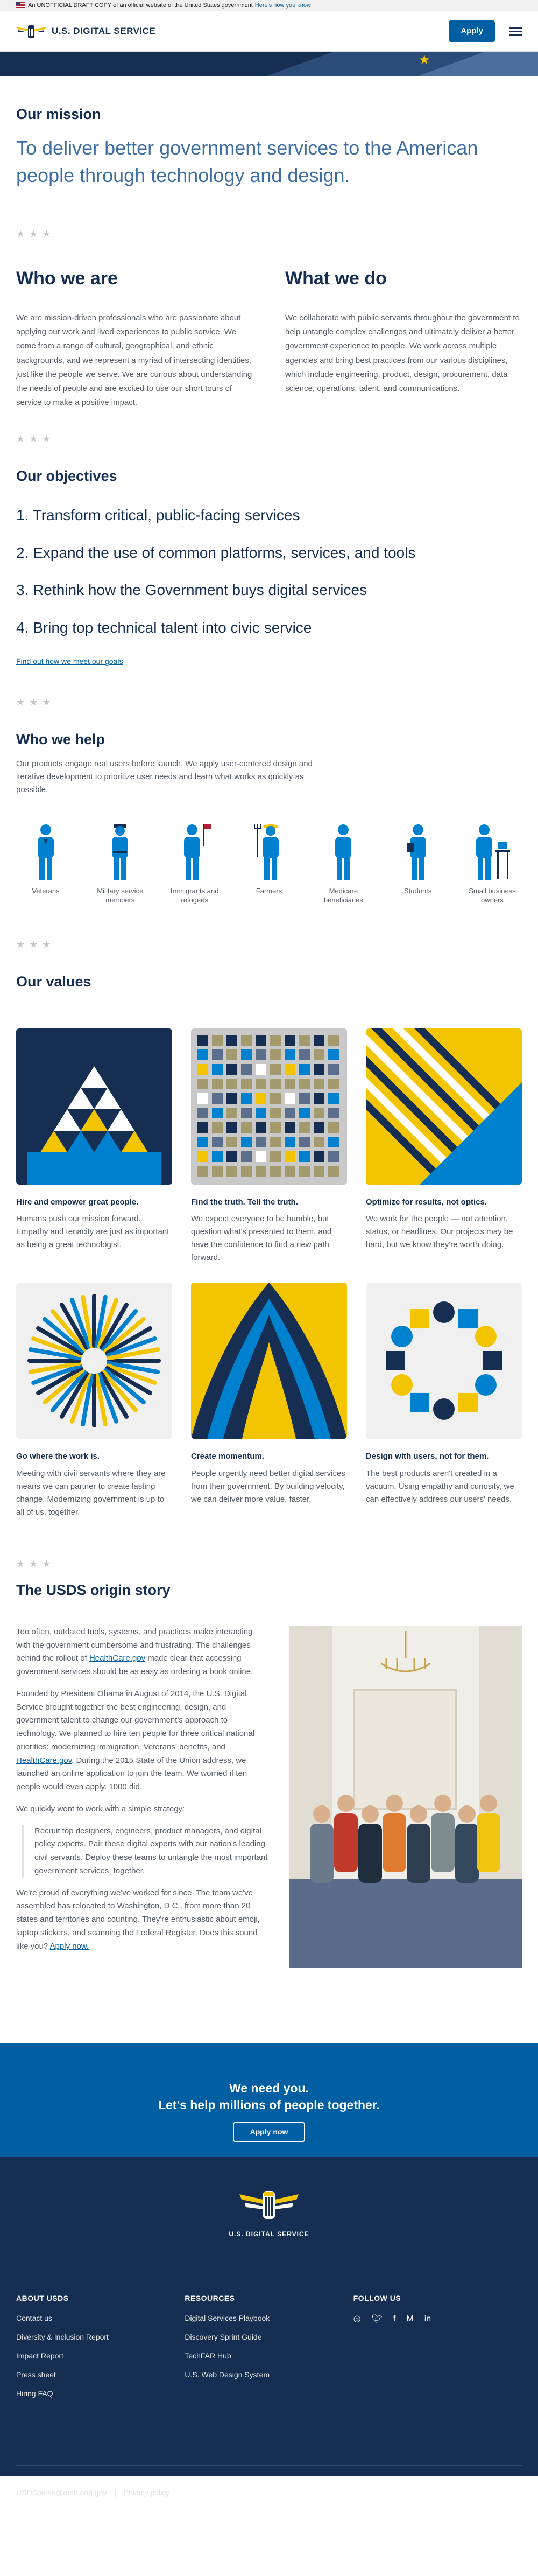 Image resolution: width=538 pixels, height=2576 pixels. What do you see at coordinates (20, 5) in the screenshot?
I see `us-flag-icon` at bounding box center [20, 5].